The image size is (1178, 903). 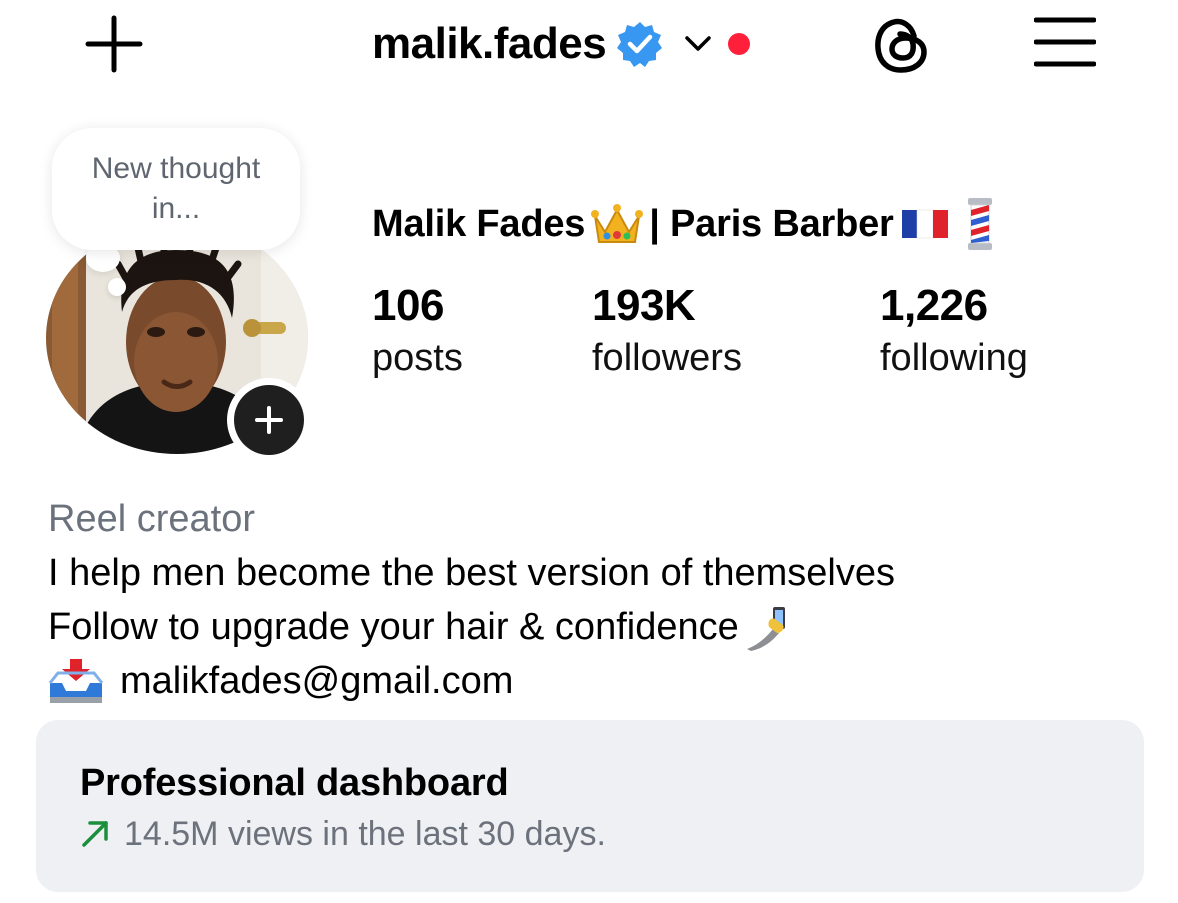 I want to click on plus-icon, so click(x=114, y=44).